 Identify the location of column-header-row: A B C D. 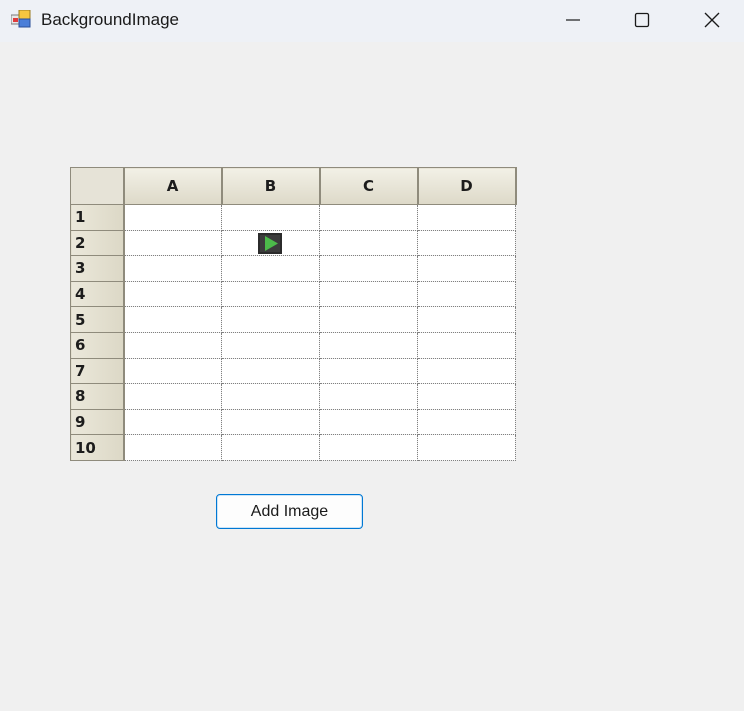
(293, 186).